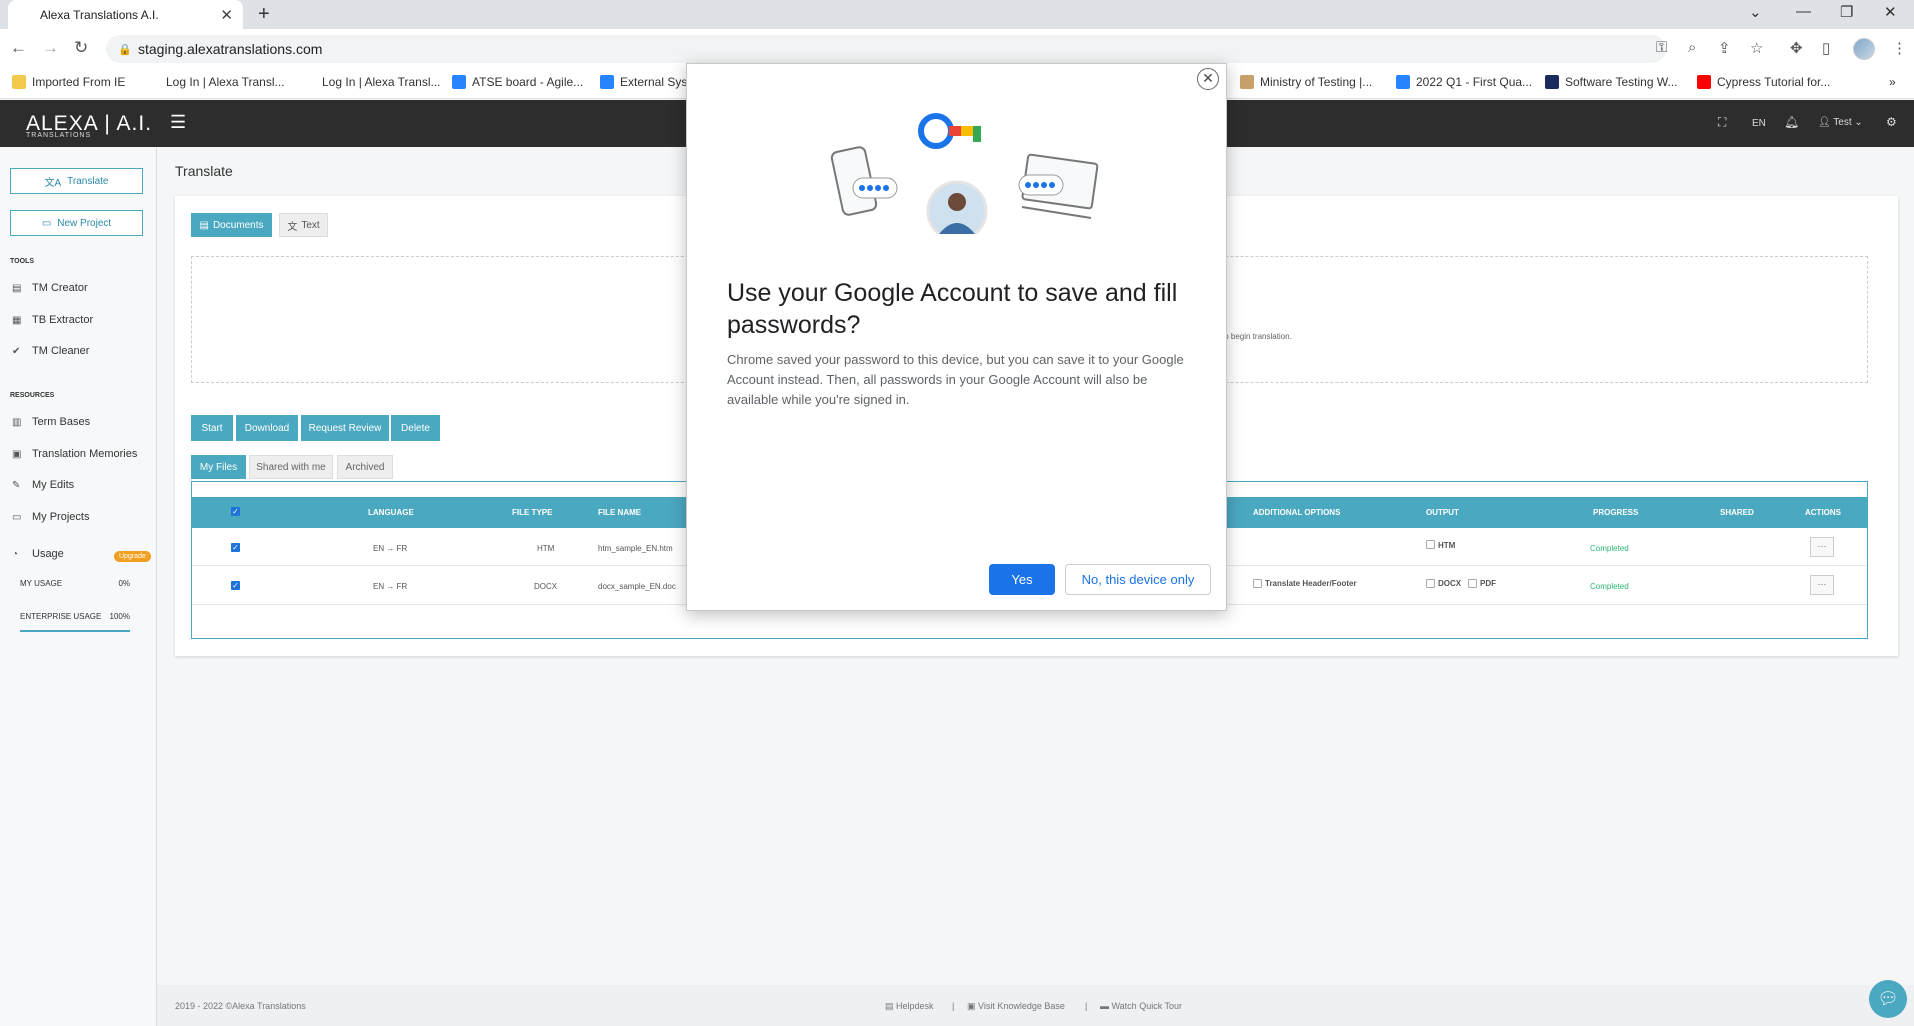 Image resolution: width=1914 pixels, height=1026 pixels. What do you see at coordinates (1826, 48) in the screenshot?
I see `sidepanel-icon: ▯` at bounding box center [1826, 48].